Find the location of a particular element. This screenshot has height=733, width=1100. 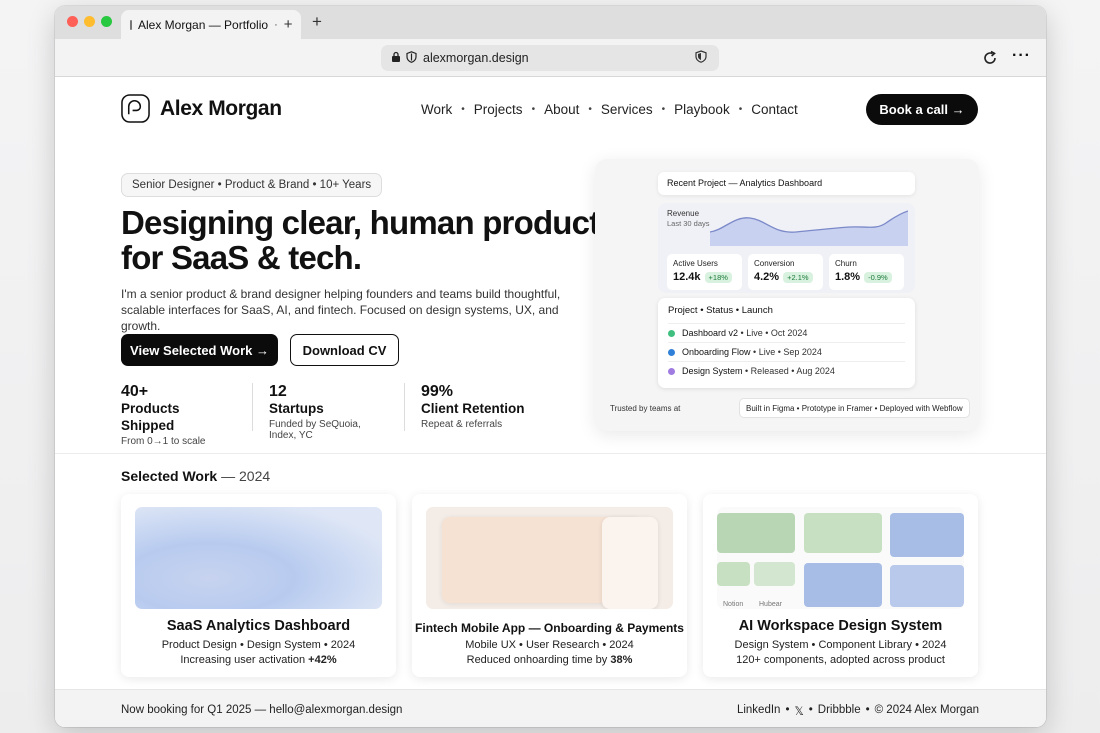

traffic-lights is located at coordinates (89, 21).